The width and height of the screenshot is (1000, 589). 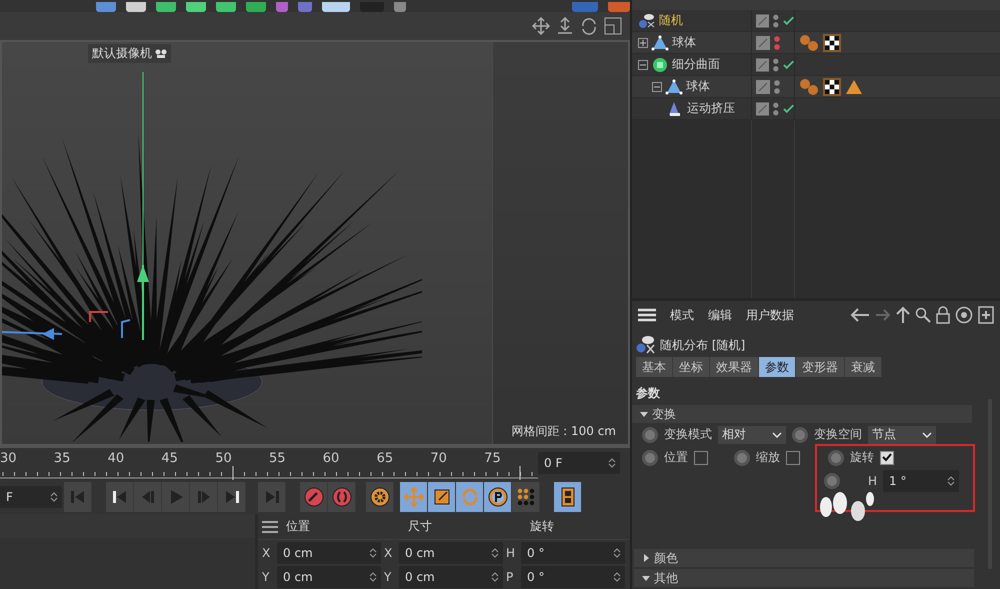 What do you see at coordinates (646, 578) in the screenshot?
I see `triangle-icon` at bounding box center [646, 578].